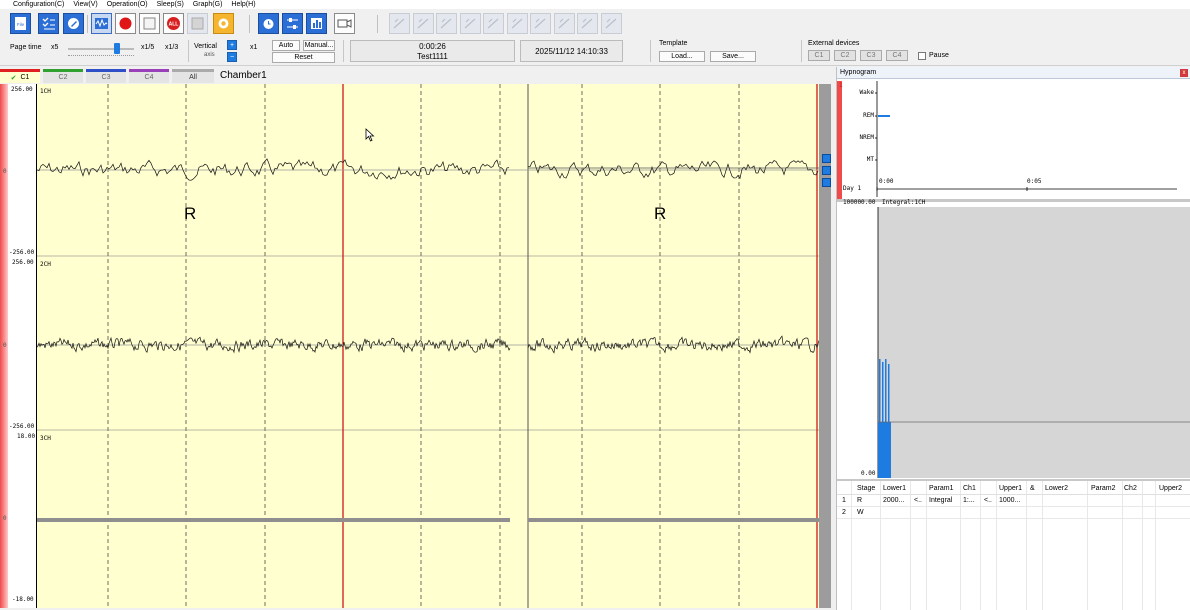 The image size is (1190, 610). Describe the element at coordinates (38, 4) in the screenshot. I see `menu-configuration: Configuration(C)` at that location.